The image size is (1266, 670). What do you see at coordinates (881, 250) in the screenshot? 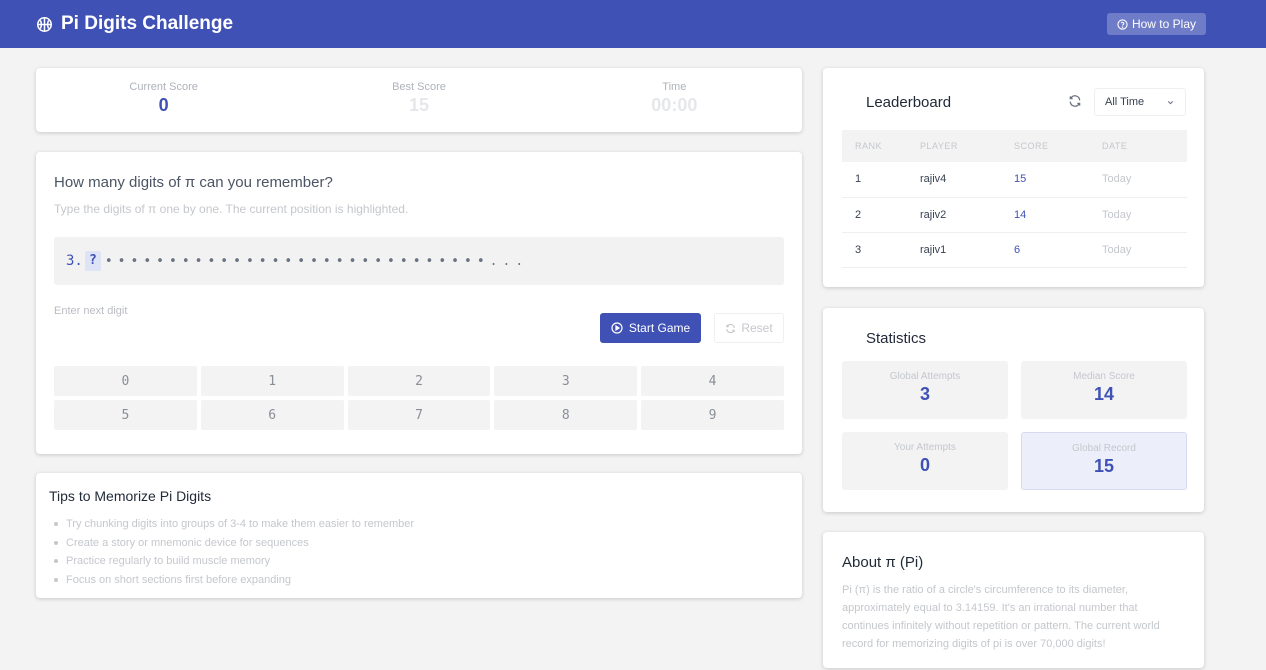
I see `cell-rank: 3` at bounding box center [881, 250].